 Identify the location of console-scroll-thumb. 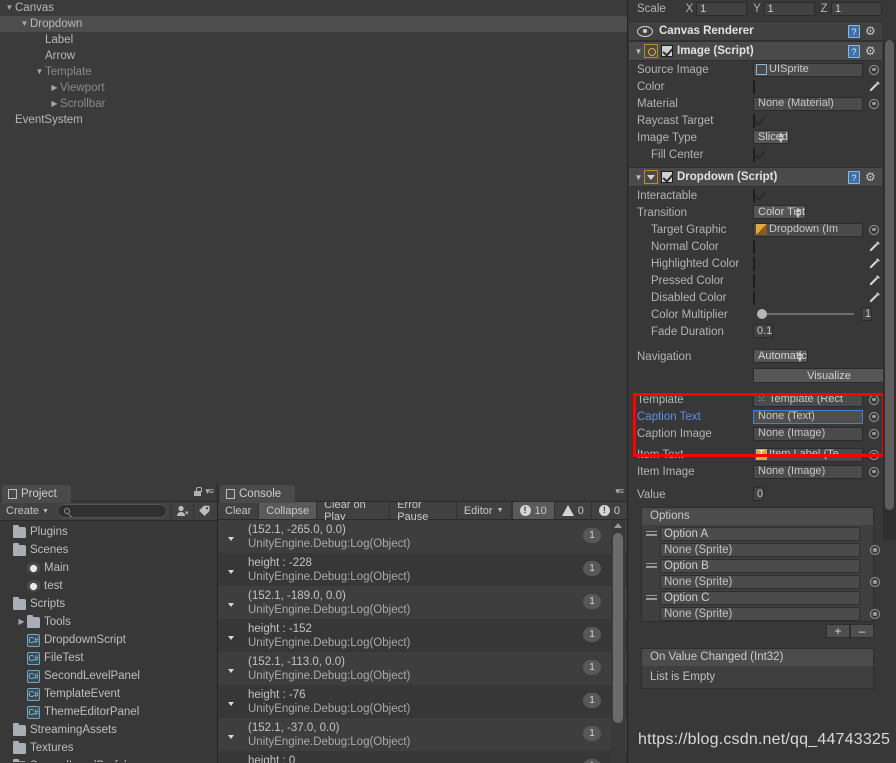
(618, 628).